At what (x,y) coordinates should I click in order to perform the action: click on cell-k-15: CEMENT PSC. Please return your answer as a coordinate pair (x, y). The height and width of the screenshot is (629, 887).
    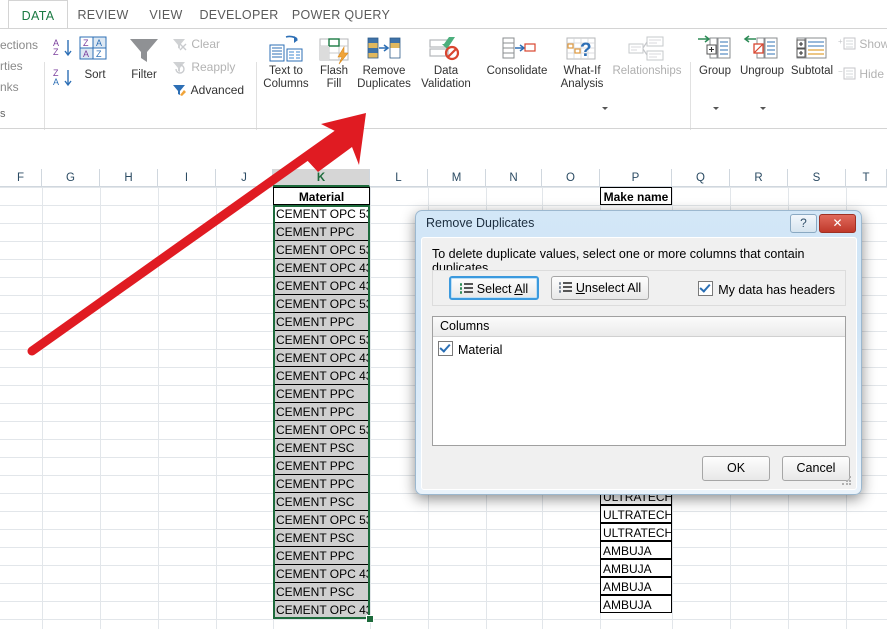
    Looking at the image, I should click on (321, 448).